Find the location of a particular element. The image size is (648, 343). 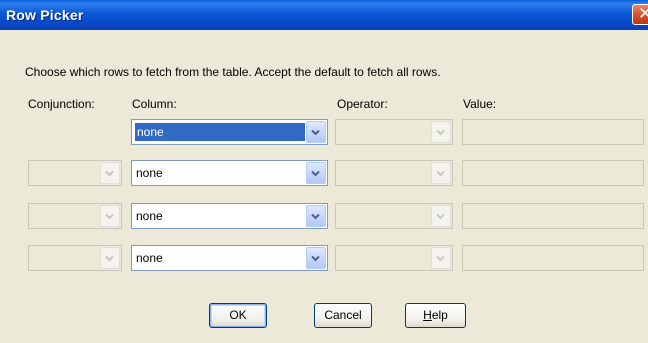

close-icon: ✕ is located at coordinates (643, 14).